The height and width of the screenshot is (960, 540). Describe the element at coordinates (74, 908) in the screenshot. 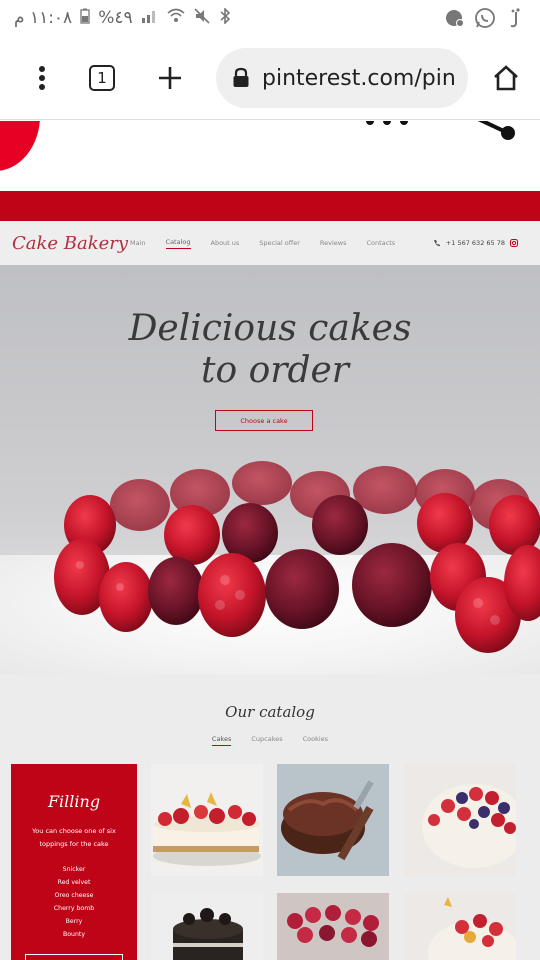

I see `filling-item: Cherry bomb` at that location.